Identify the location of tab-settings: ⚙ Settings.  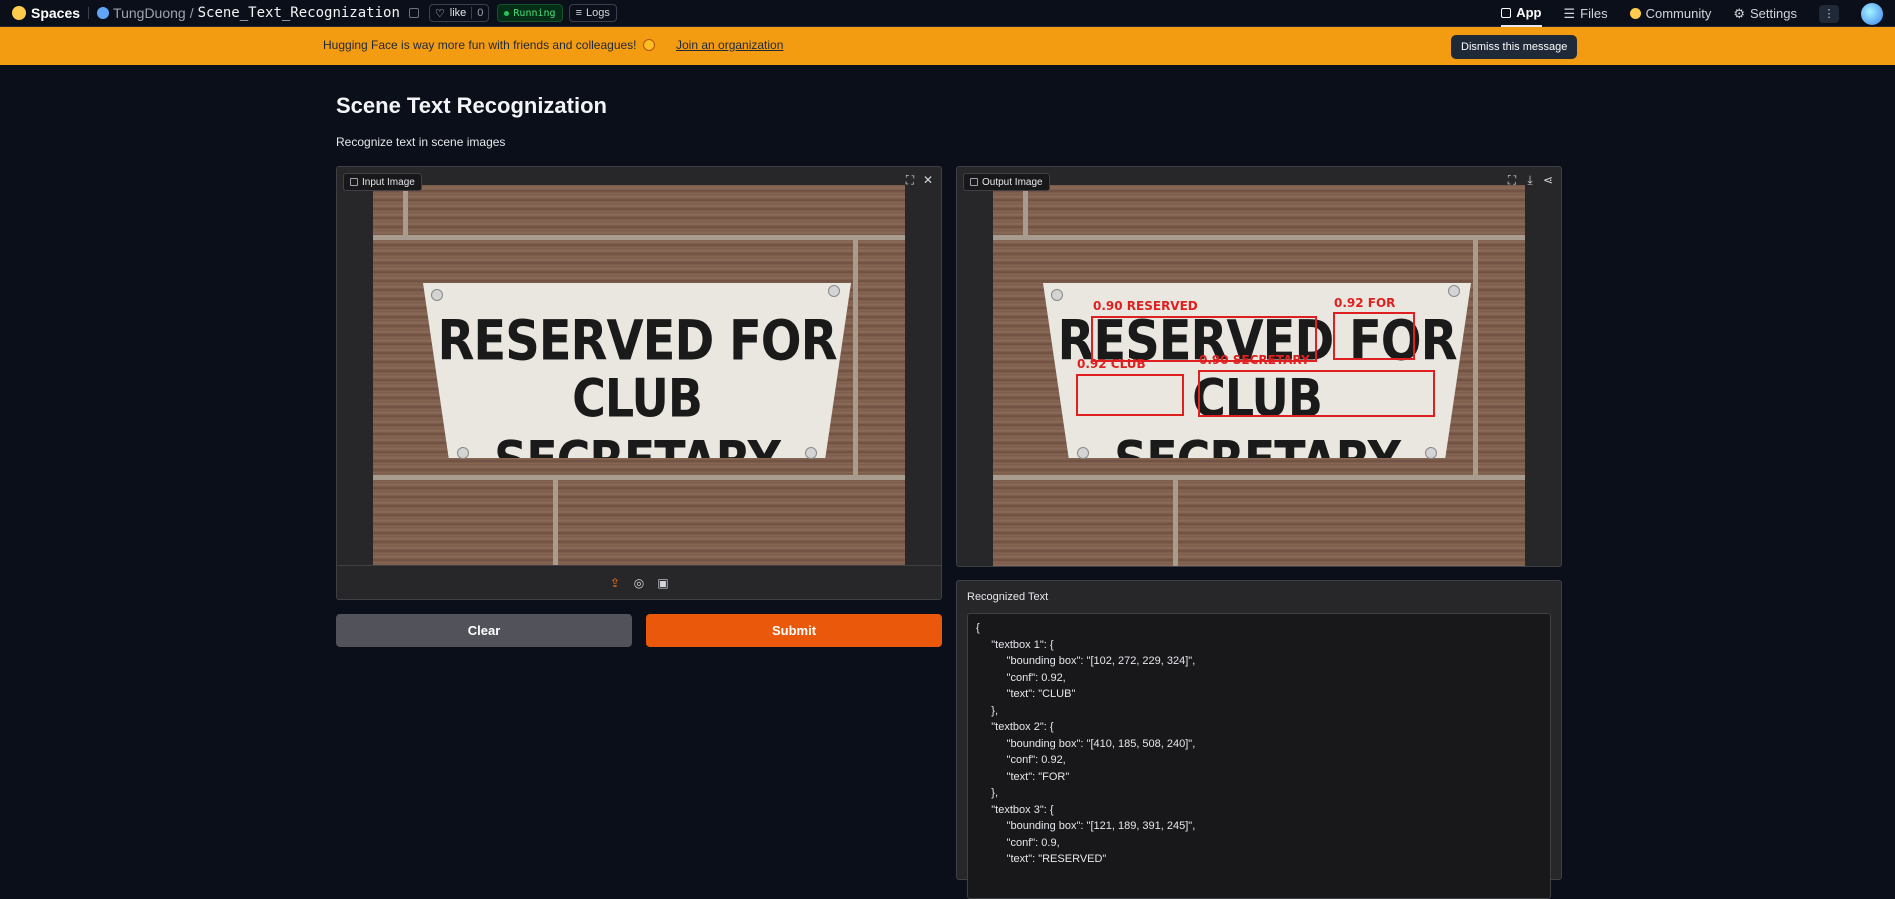
(1765, 13).